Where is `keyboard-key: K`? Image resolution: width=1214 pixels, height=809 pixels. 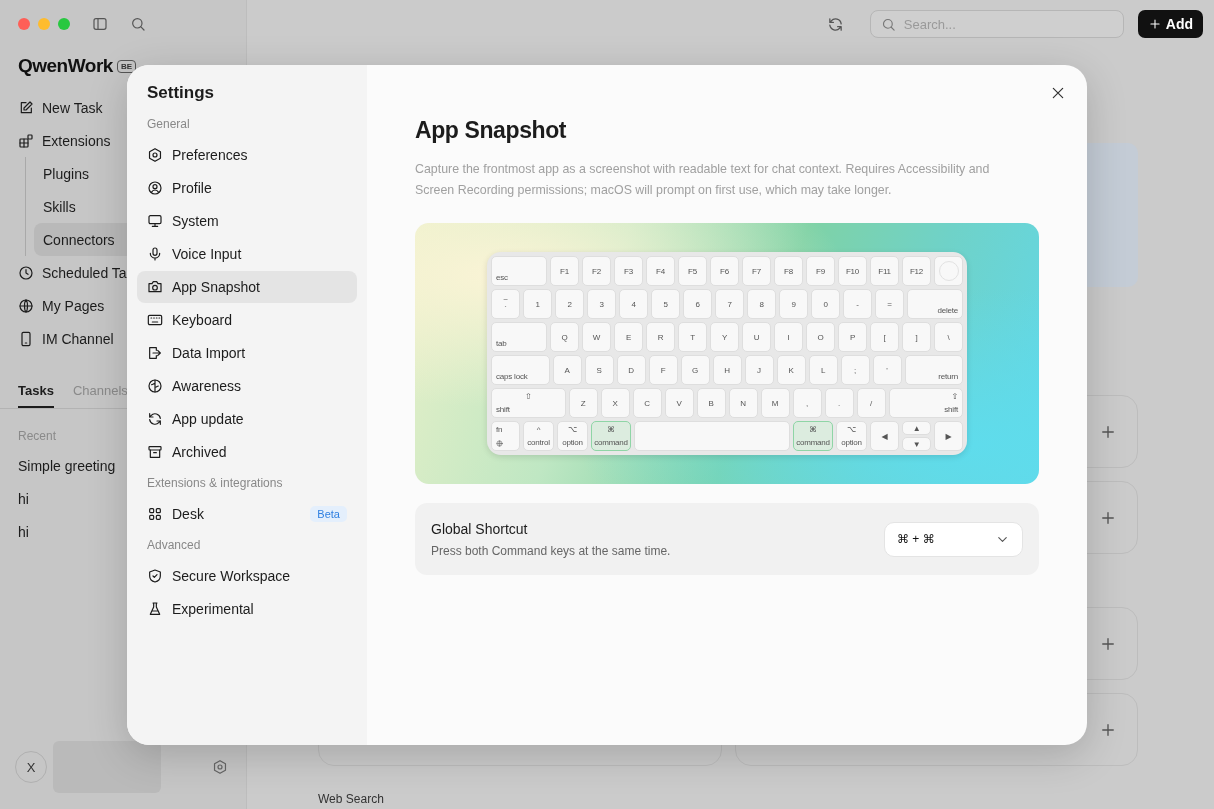
keyboard-key: K is located at coordinates (791, 370).